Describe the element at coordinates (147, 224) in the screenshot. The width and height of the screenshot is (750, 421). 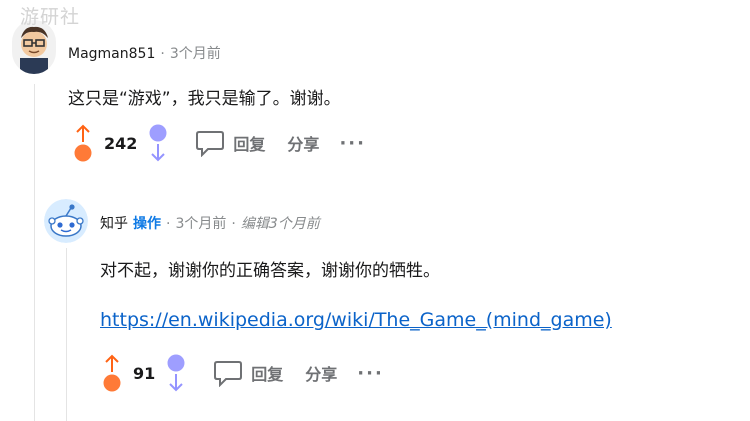
I see `user-role-badge: 操作` at that location.